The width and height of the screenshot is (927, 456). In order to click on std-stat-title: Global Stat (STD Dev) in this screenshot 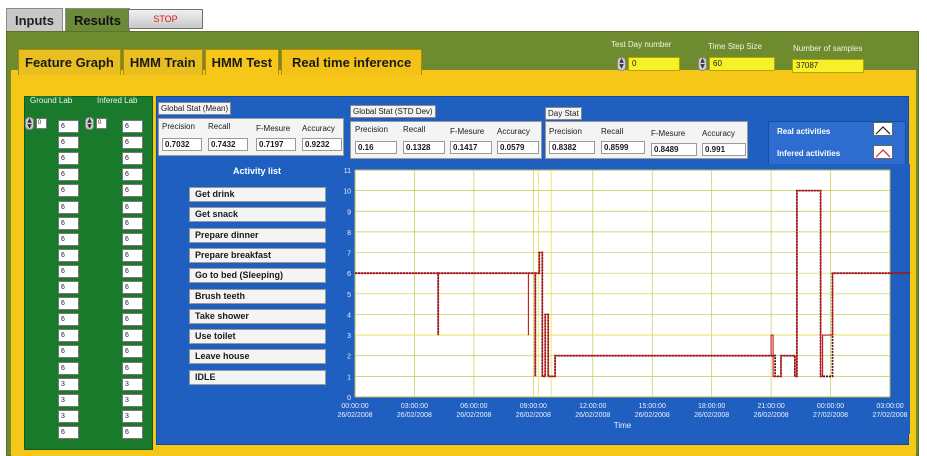, I will do `click(393, 111)`.